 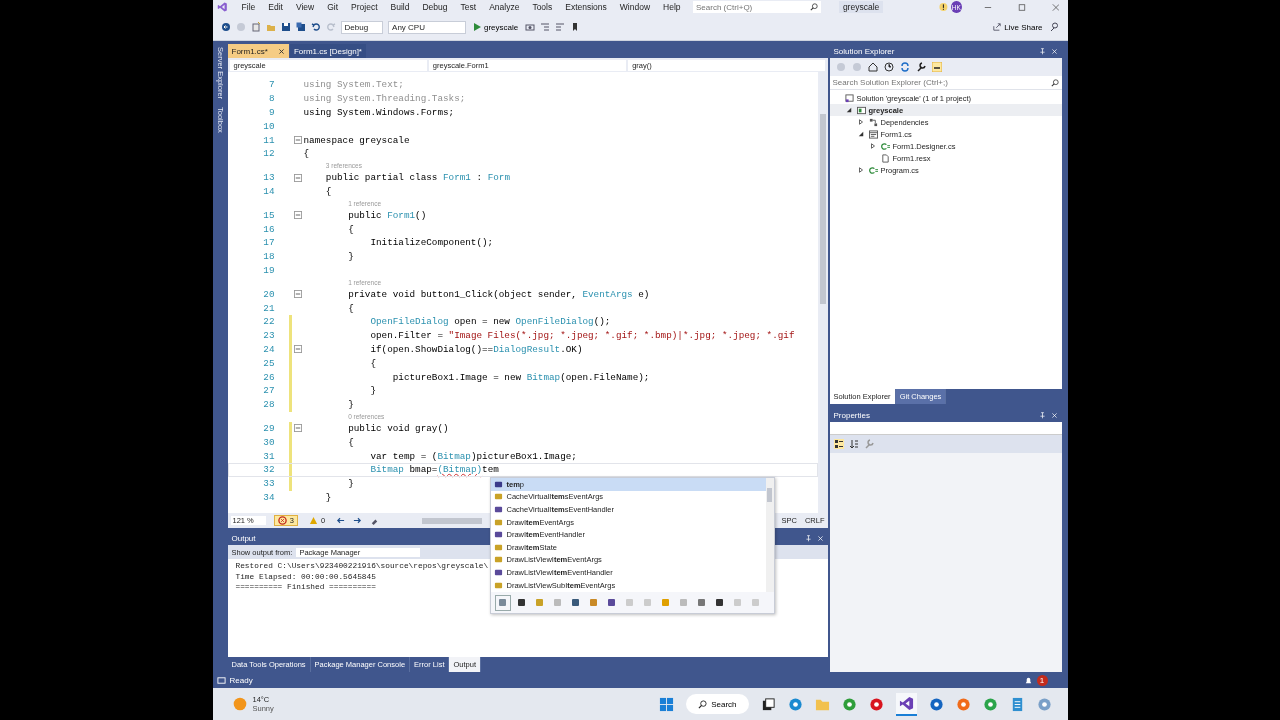 What do you see at coordinates (888, 67) in the screenshot?
I see `clock-icon` at bounding box center [888, 67].